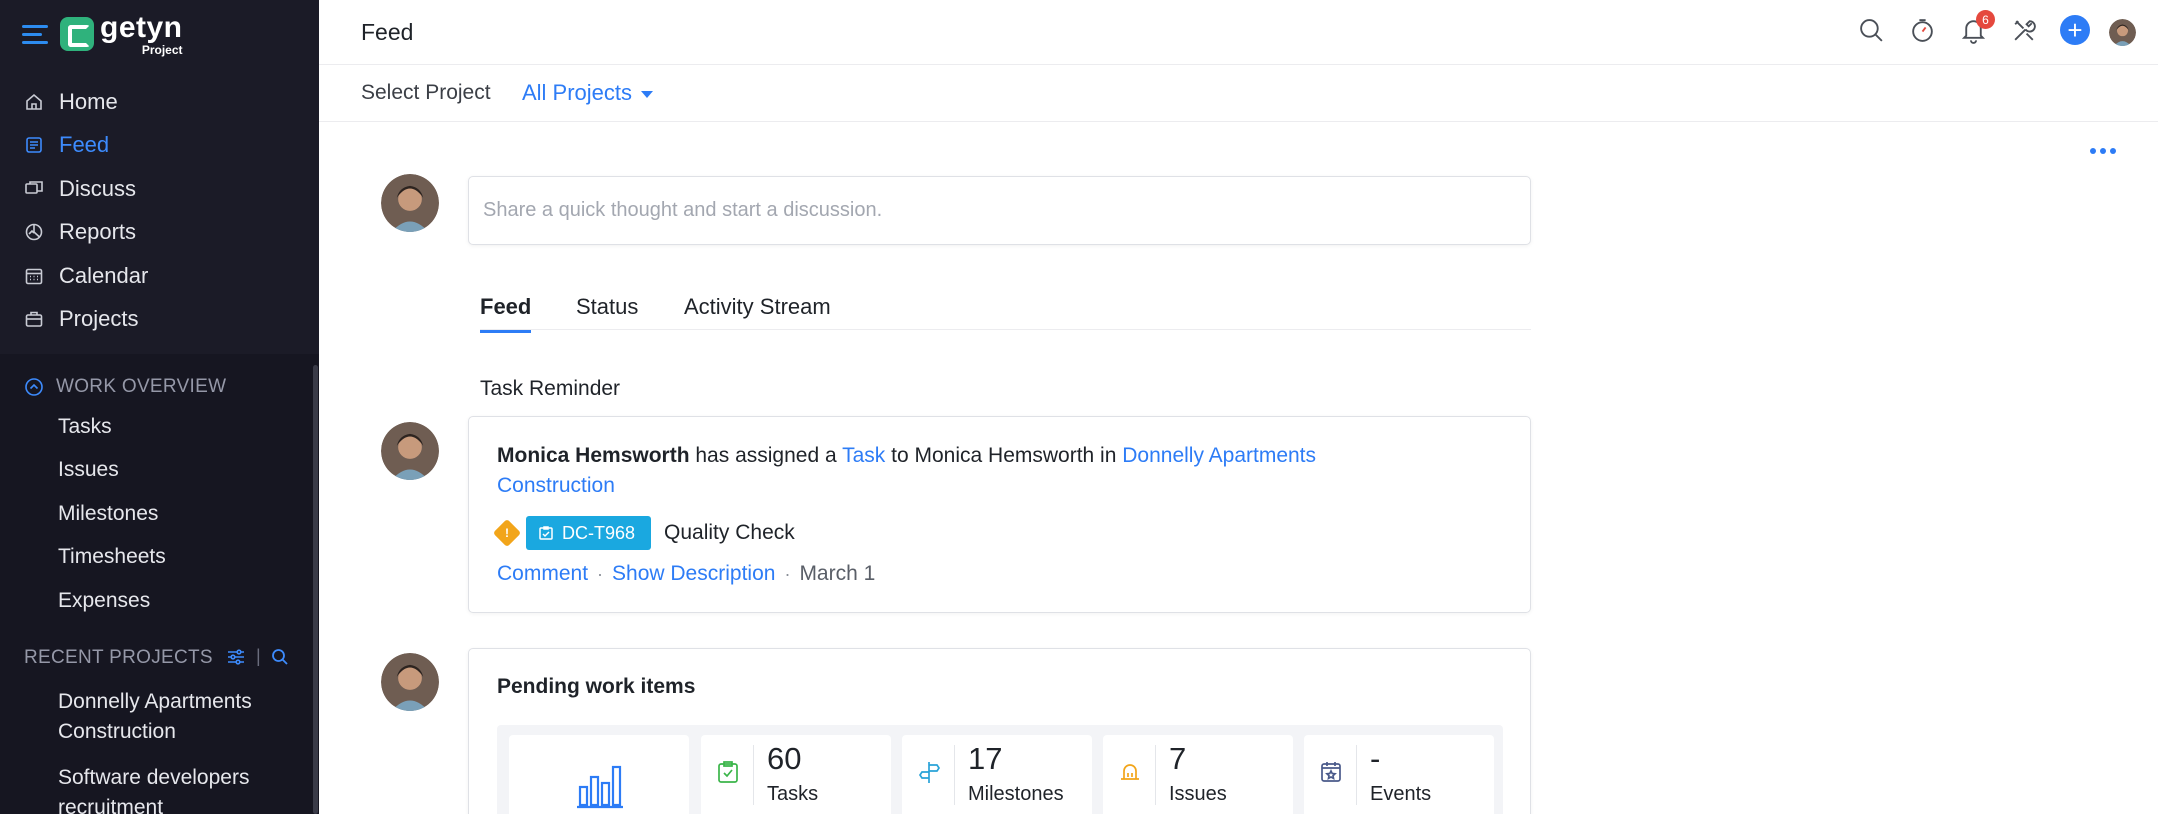 Image resolution: width=2158 pixels, height=814 pixels. I want to click on sidebar-item-expenses: Expenses, so click(104, 601).